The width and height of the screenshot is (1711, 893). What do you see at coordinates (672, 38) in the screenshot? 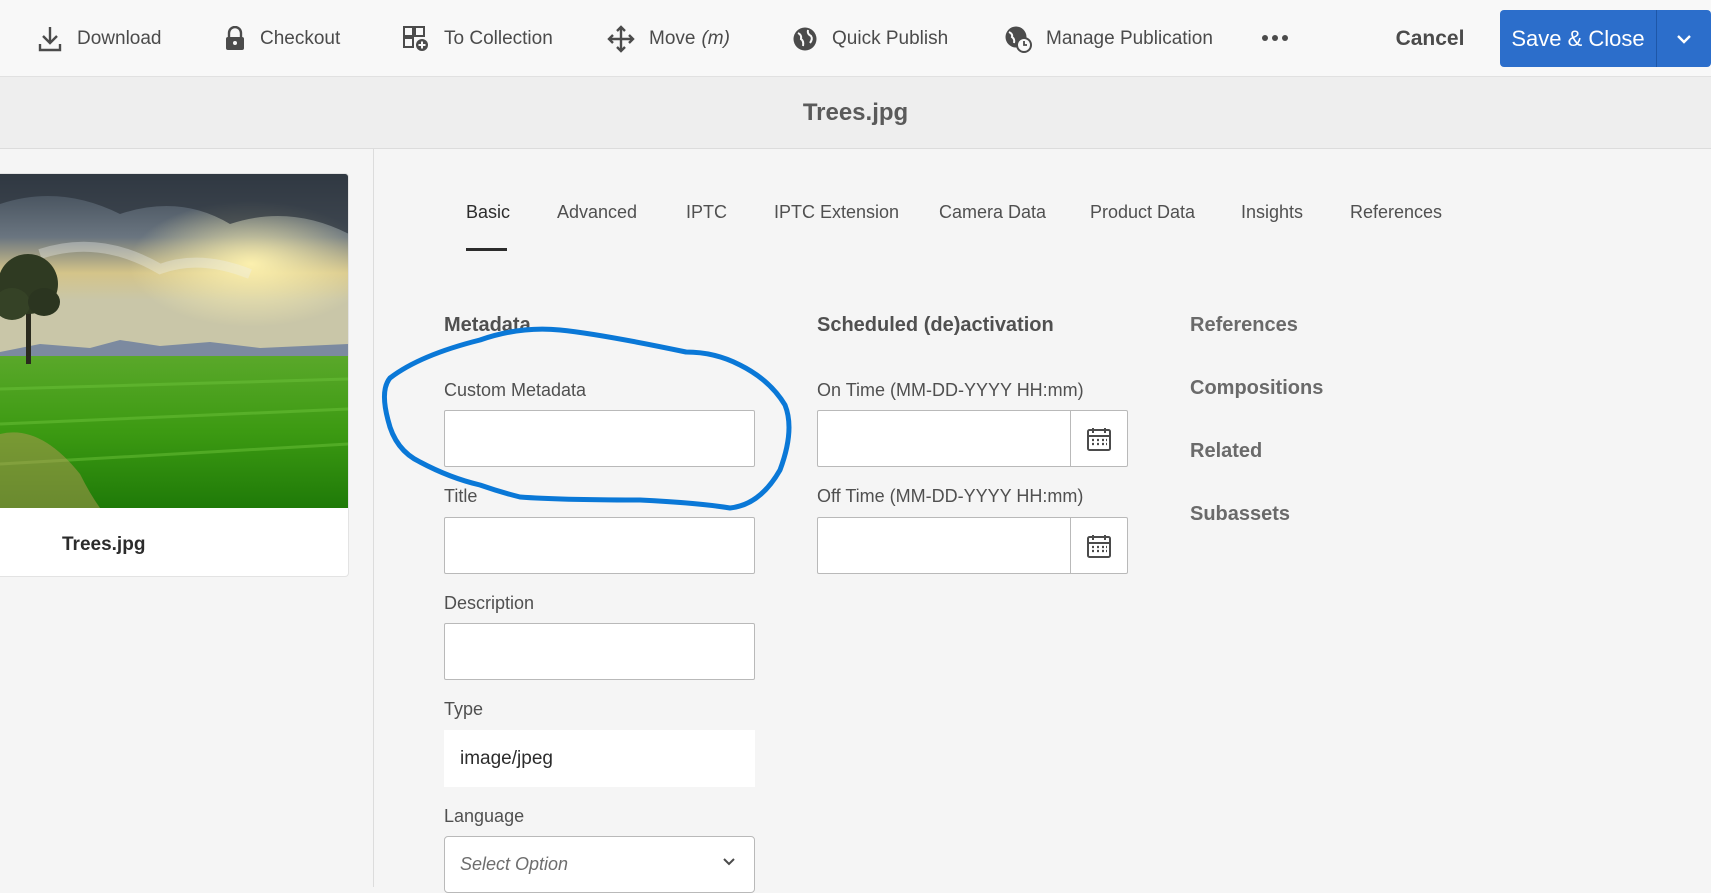
I see `move-label: Move` at bounding box center [672, 38].